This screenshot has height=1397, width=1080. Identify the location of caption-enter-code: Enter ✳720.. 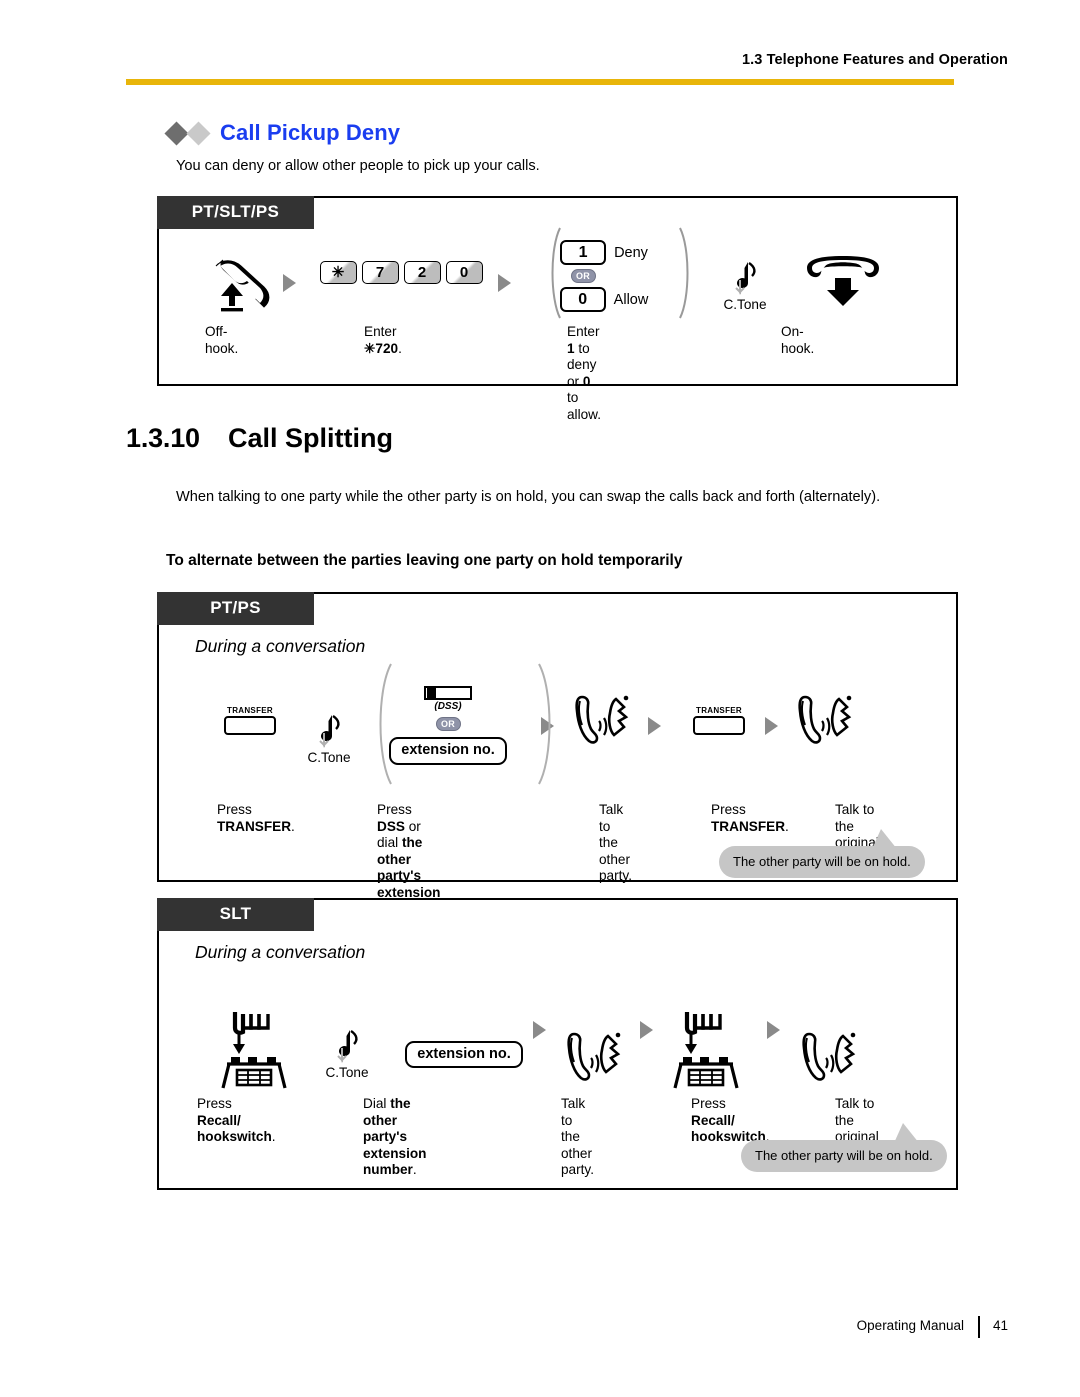
(383, 340).